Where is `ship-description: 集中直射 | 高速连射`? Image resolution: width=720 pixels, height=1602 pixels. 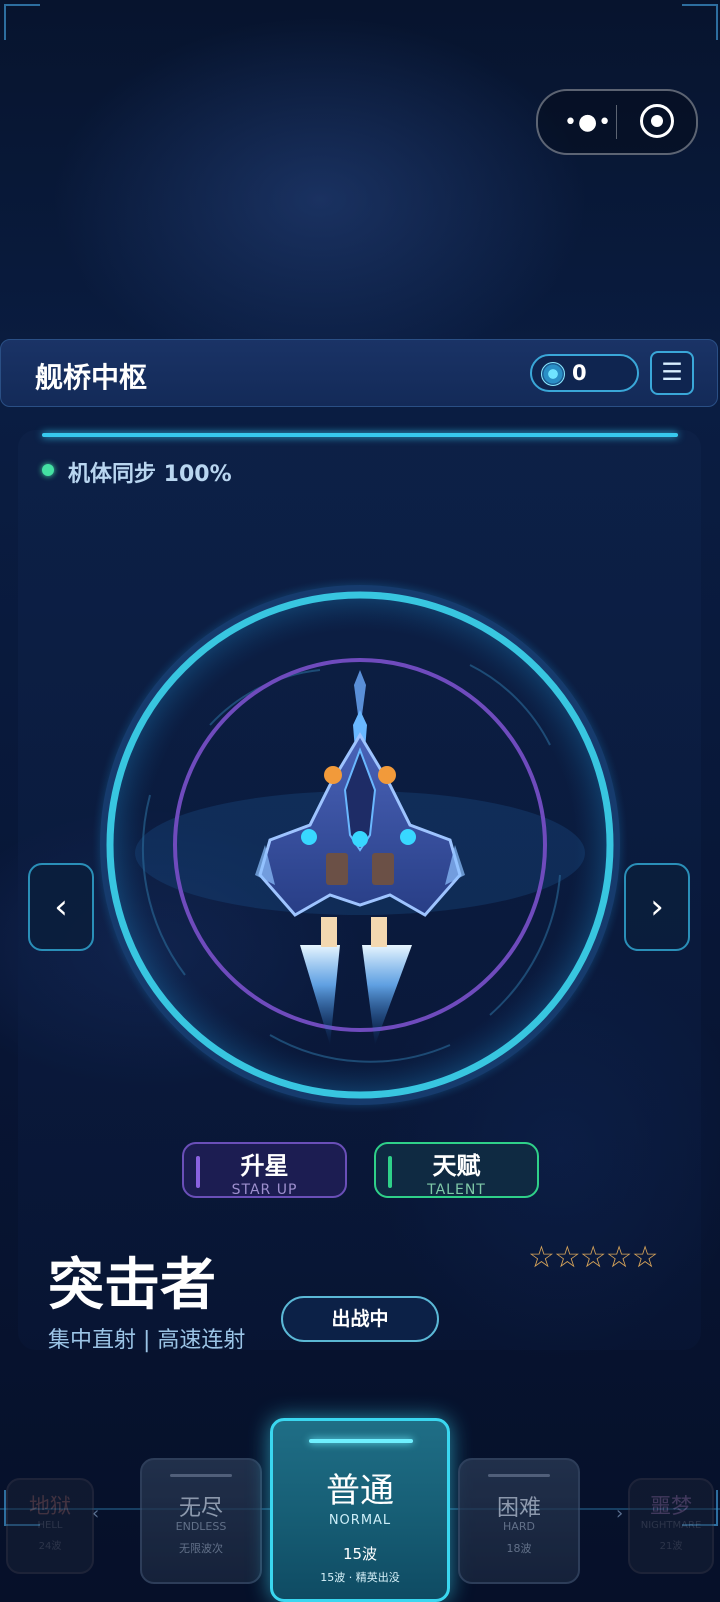
ship-description: 集中直射 | 高速连射 is located at coordinates (147, 1340).